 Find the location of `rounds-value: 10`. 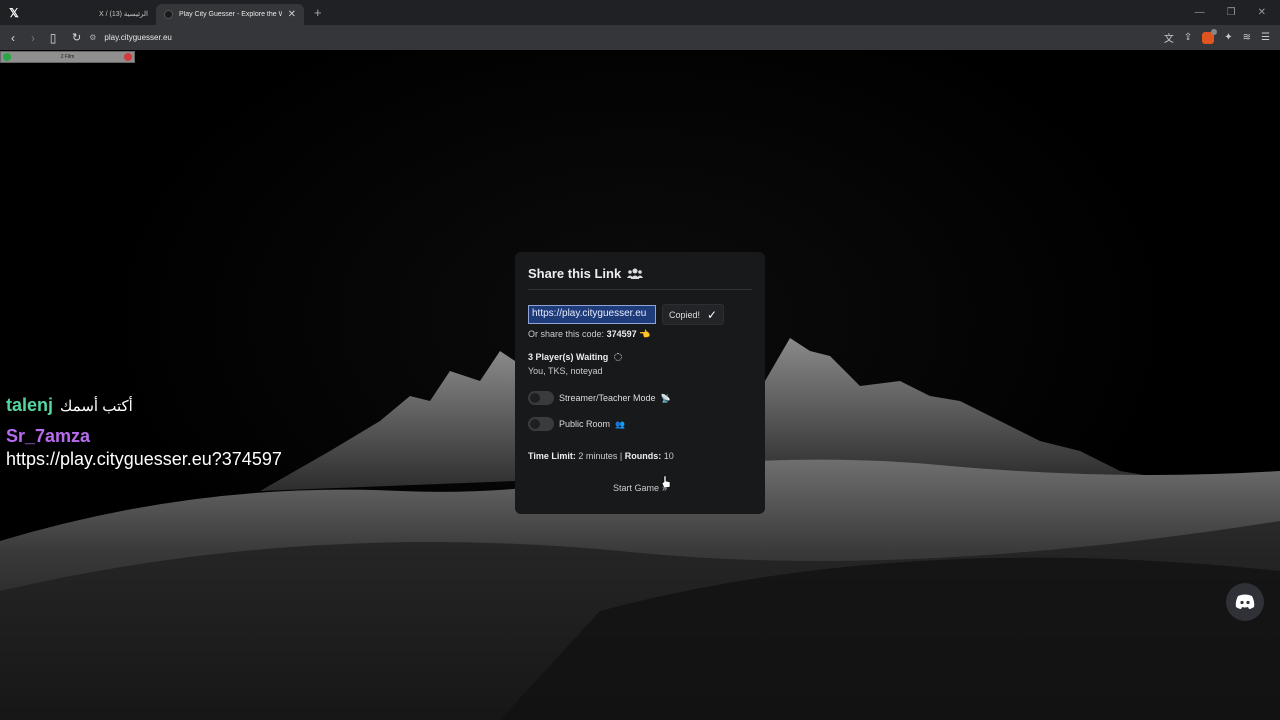

rounds-value: 10 is located at coordinates (668, 456).